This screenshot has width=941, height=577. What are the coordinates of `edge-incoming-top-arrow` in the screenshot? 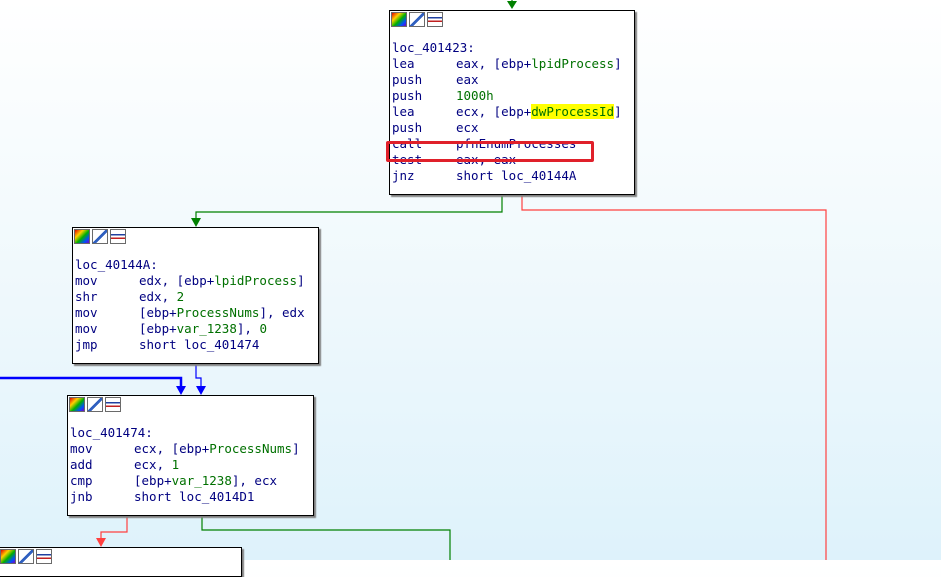 It's located at (512, 5).